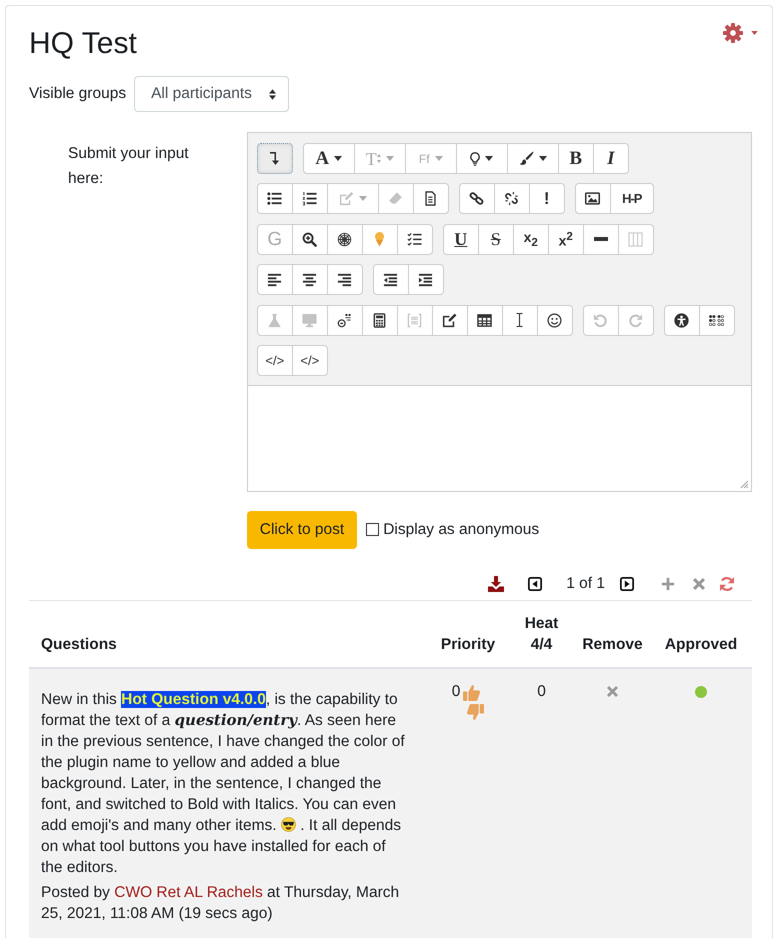 The image size is (781, 938). I want to click on anonymous-checkbox, so click(373, 529).